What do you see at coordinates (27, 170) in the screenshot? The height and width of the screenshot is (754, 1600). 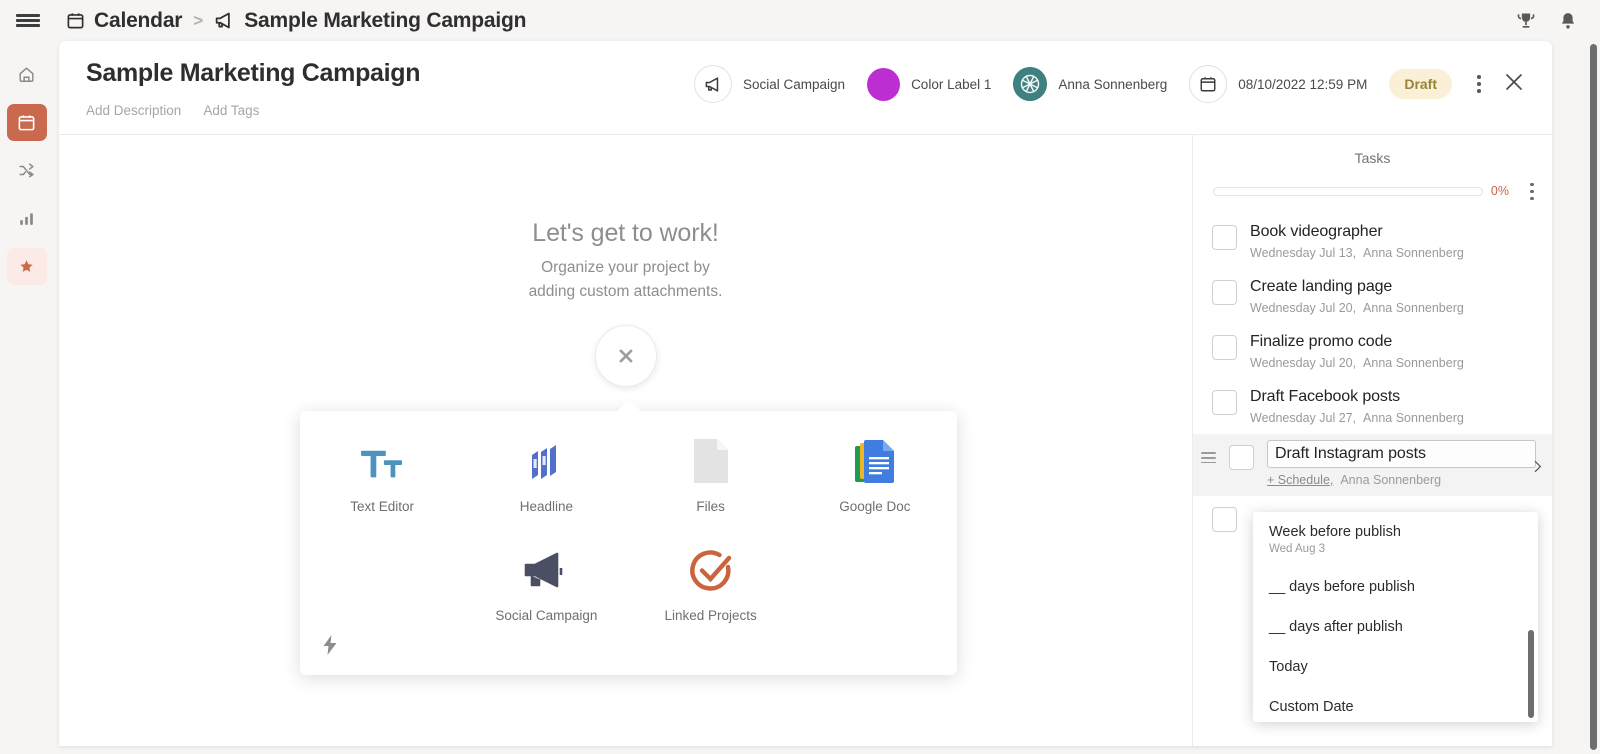 I see `sidebar-item-workflows` at bounding box center [27, 170].